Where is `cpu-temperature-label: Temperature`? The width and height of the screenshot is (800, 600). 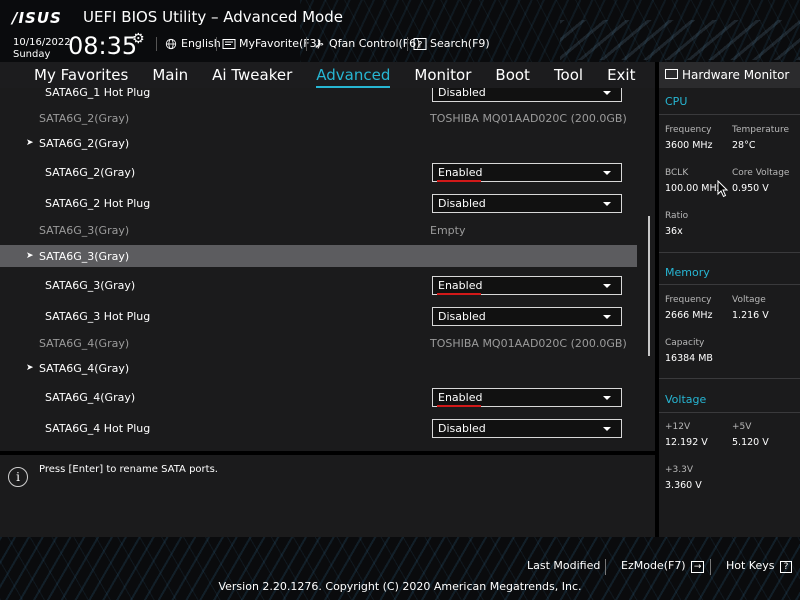
cpu-temperature-label: Temperature is located at coordinates (761, 130).